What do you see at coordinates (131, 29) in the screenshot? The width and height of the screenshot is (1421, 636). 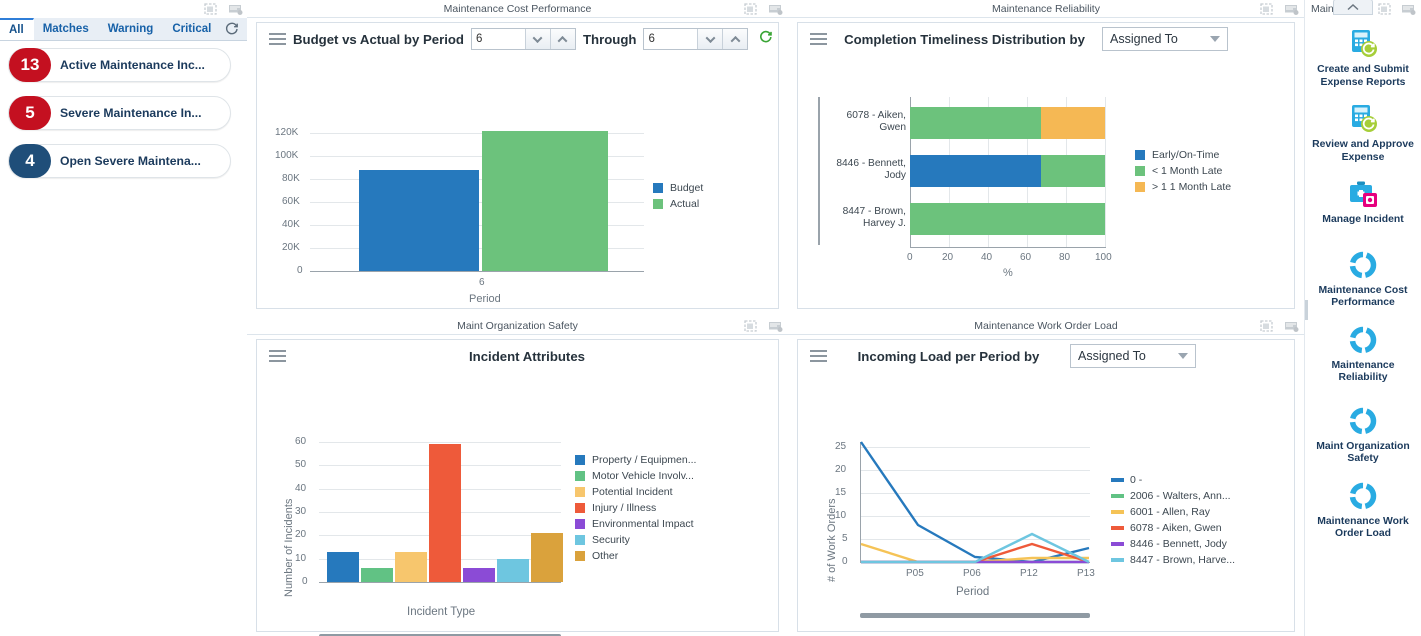 I see `tab-warning: Warning` at bounding box center [131, 29].